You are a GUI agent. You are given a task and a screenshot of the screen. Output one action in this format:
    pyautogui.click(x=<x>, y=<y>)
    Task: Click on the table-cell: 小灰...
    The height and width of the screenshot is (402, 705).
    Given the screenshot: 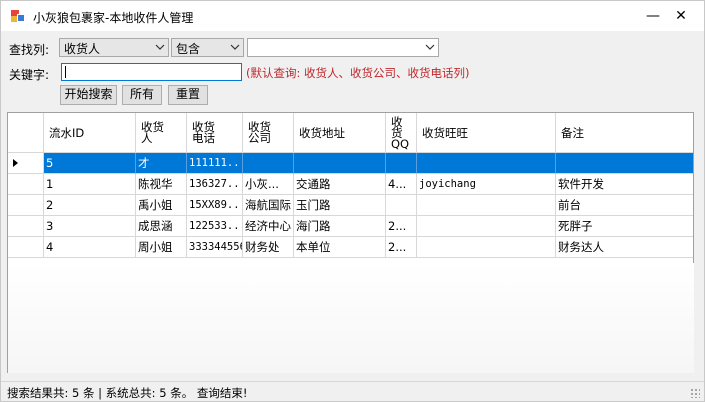 What is the action you would take?
    pyautogui.click(x=268, y=184)
    